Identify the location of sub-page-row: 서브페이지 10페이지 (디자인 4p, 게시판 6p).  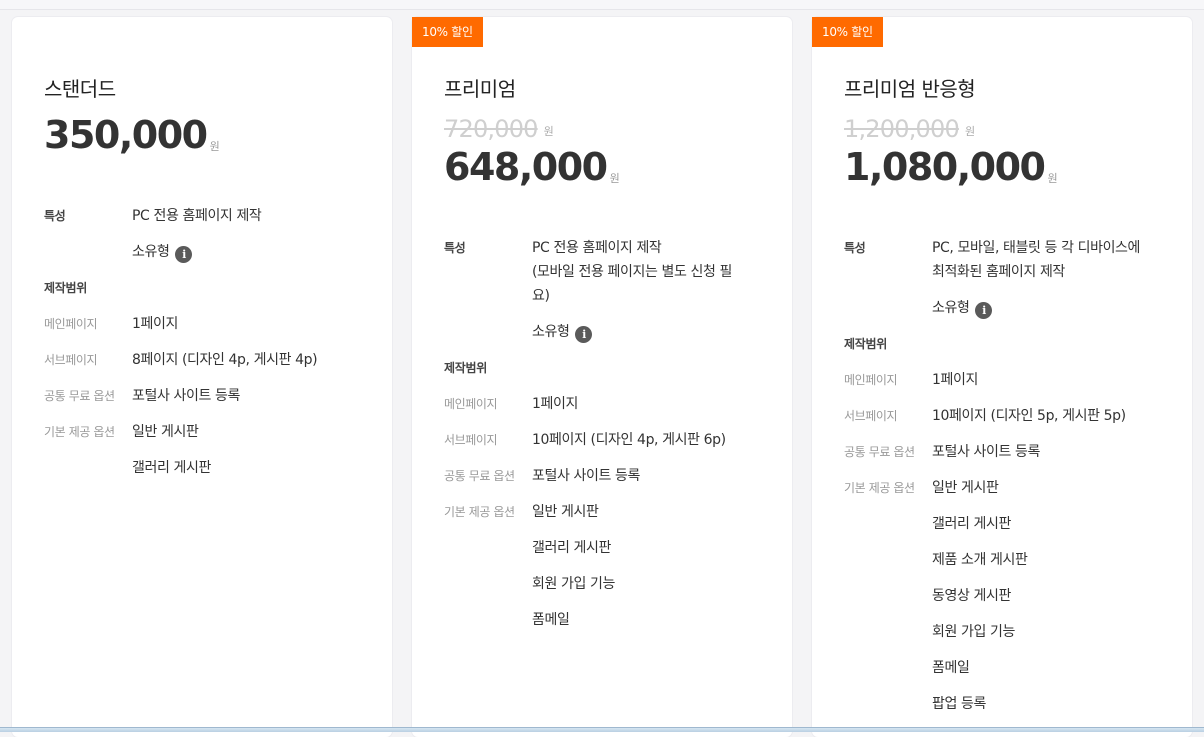
(609, 440).